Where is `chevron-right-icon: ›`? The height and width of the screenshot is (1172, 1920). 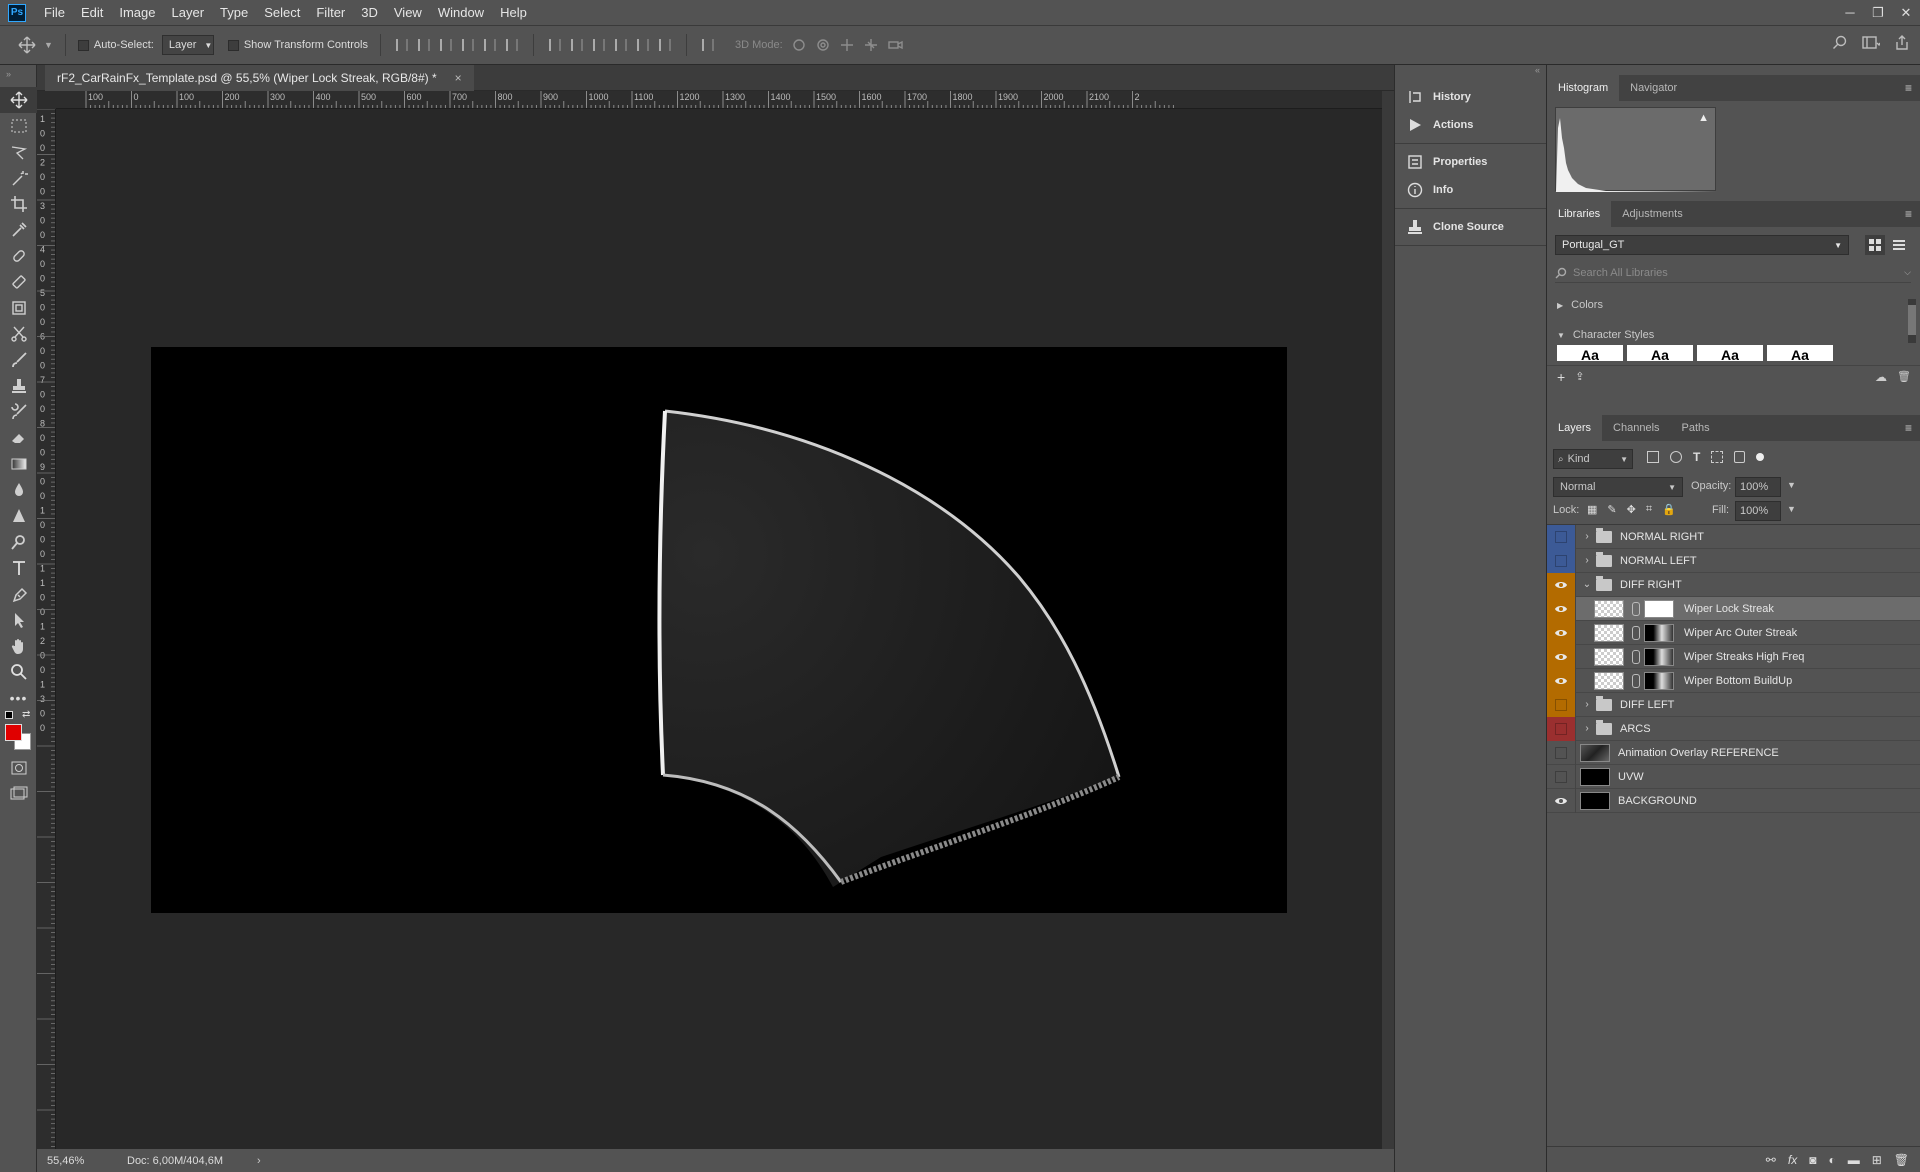 chevron-right-icon: › is located at coordinates (1587, 536).